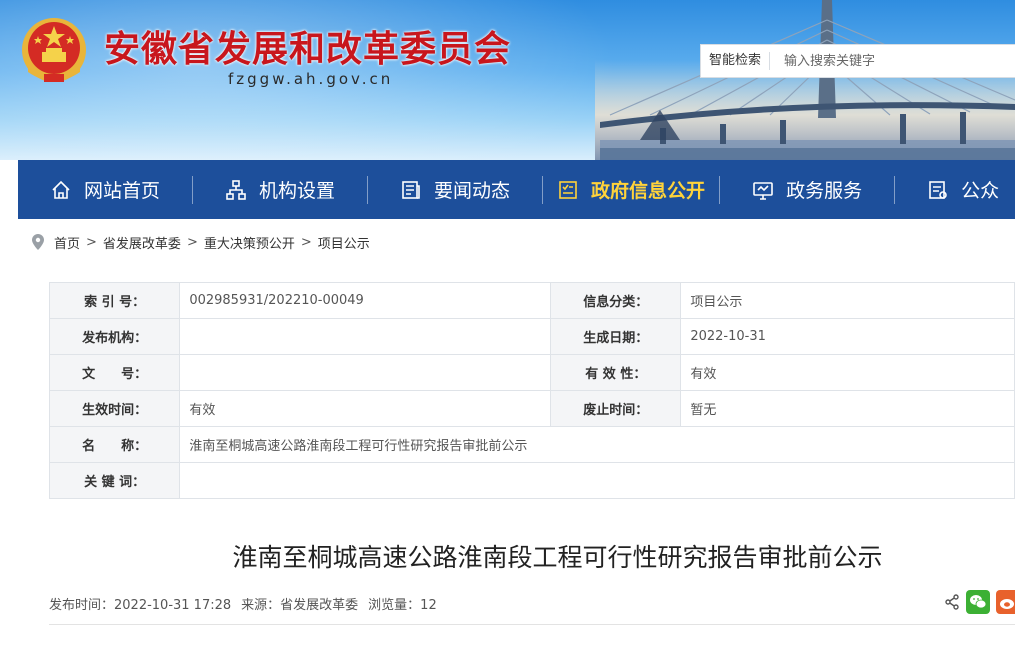  I want to click on wechat-share-button, so click(978, 602).